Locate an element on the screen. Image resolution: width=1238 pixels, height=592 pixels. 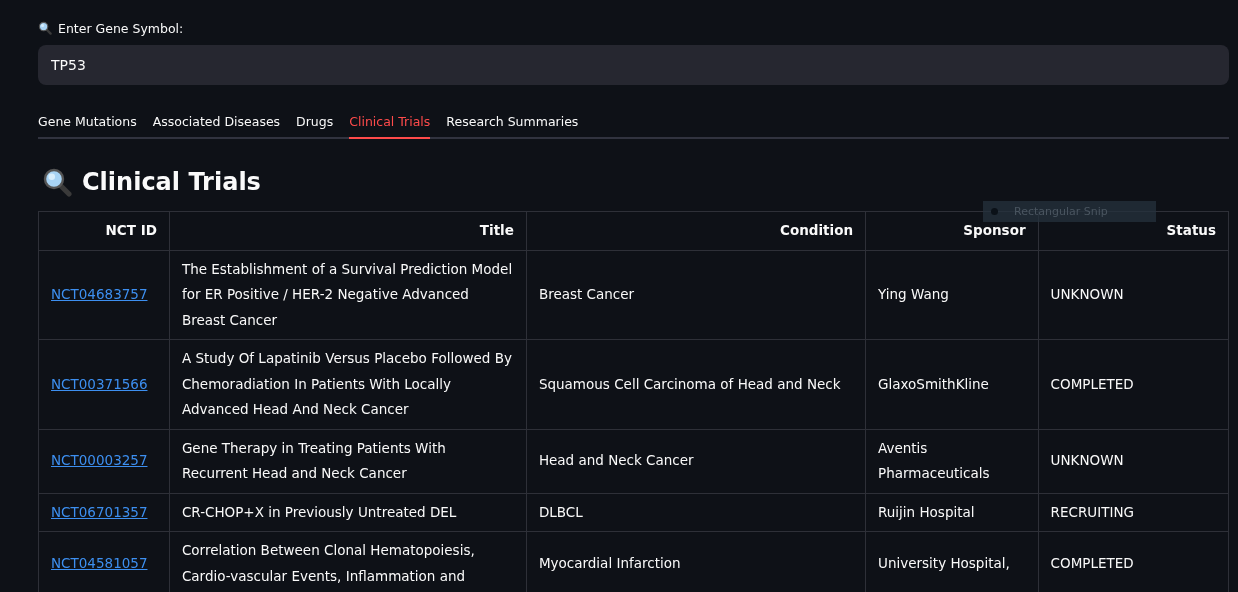
tab: Associated Diseases is located at coordinates (216, 124).